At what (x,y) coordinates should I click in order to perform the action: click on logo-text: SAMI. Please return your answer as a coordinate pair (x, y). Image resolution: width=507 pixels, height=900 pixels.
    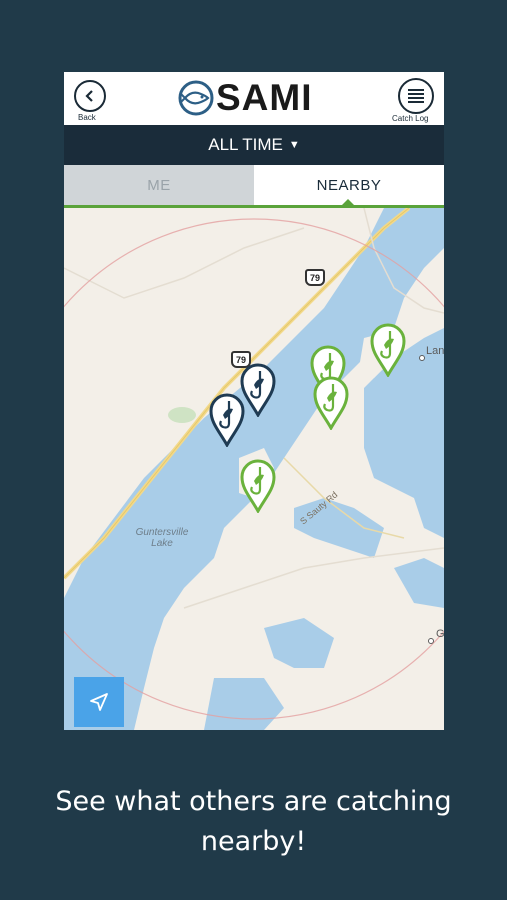
    Looking at the image, I should click on (264, 97).